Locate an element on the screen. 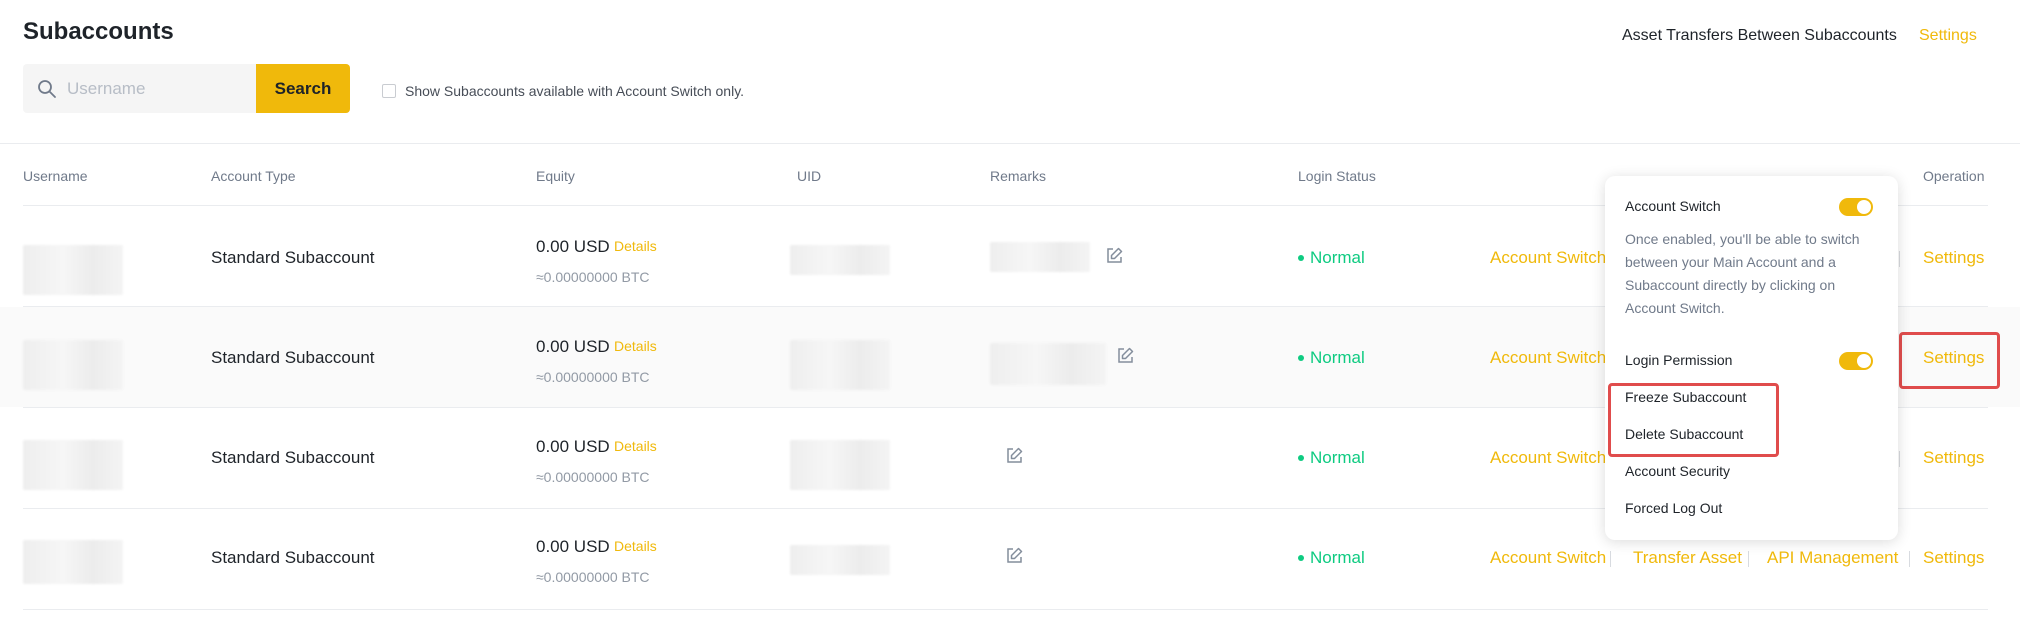 This screenshot has height=618, width=2042. transfer-settings-link: Settings is located at coordinates (1948, 36).